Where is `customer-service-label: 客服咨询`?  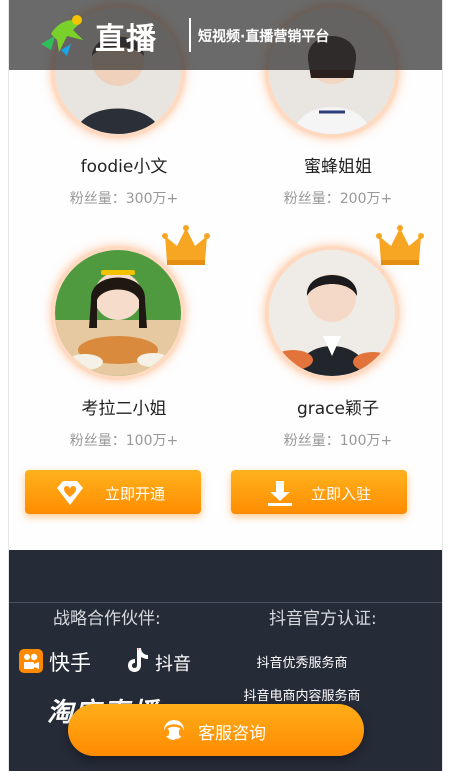 customer-service-label: 客服咨询 is located at coordinates (232, 734).